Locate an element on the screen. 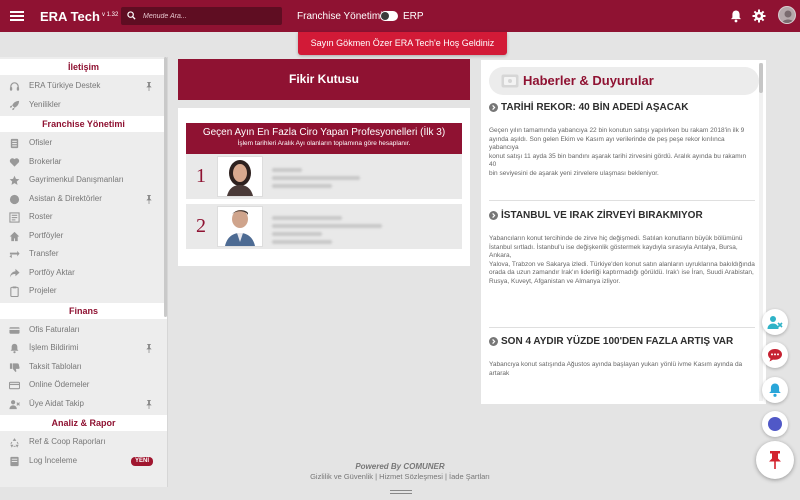 The height and width of the screenshot is (500, 800). status-button is located at coordinates (775, 424).